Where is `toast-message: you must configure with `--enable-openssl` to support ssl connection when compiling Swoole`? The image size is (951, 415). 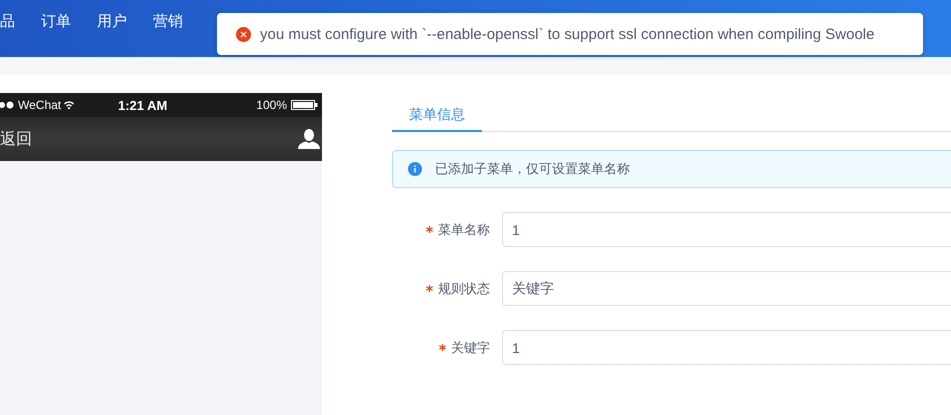 toast-message: you must configure with `--enable-openssl` to support ssl connection when compiling Swoole is located at coordinates (567, 34).